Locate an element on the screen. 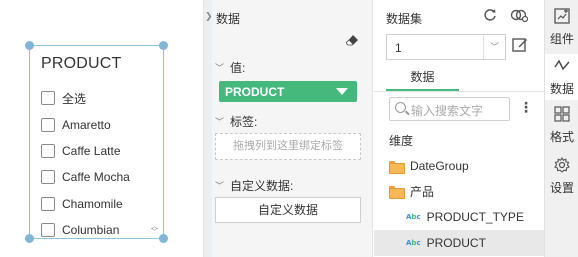  format-icon is located at coordinates (561, 116).